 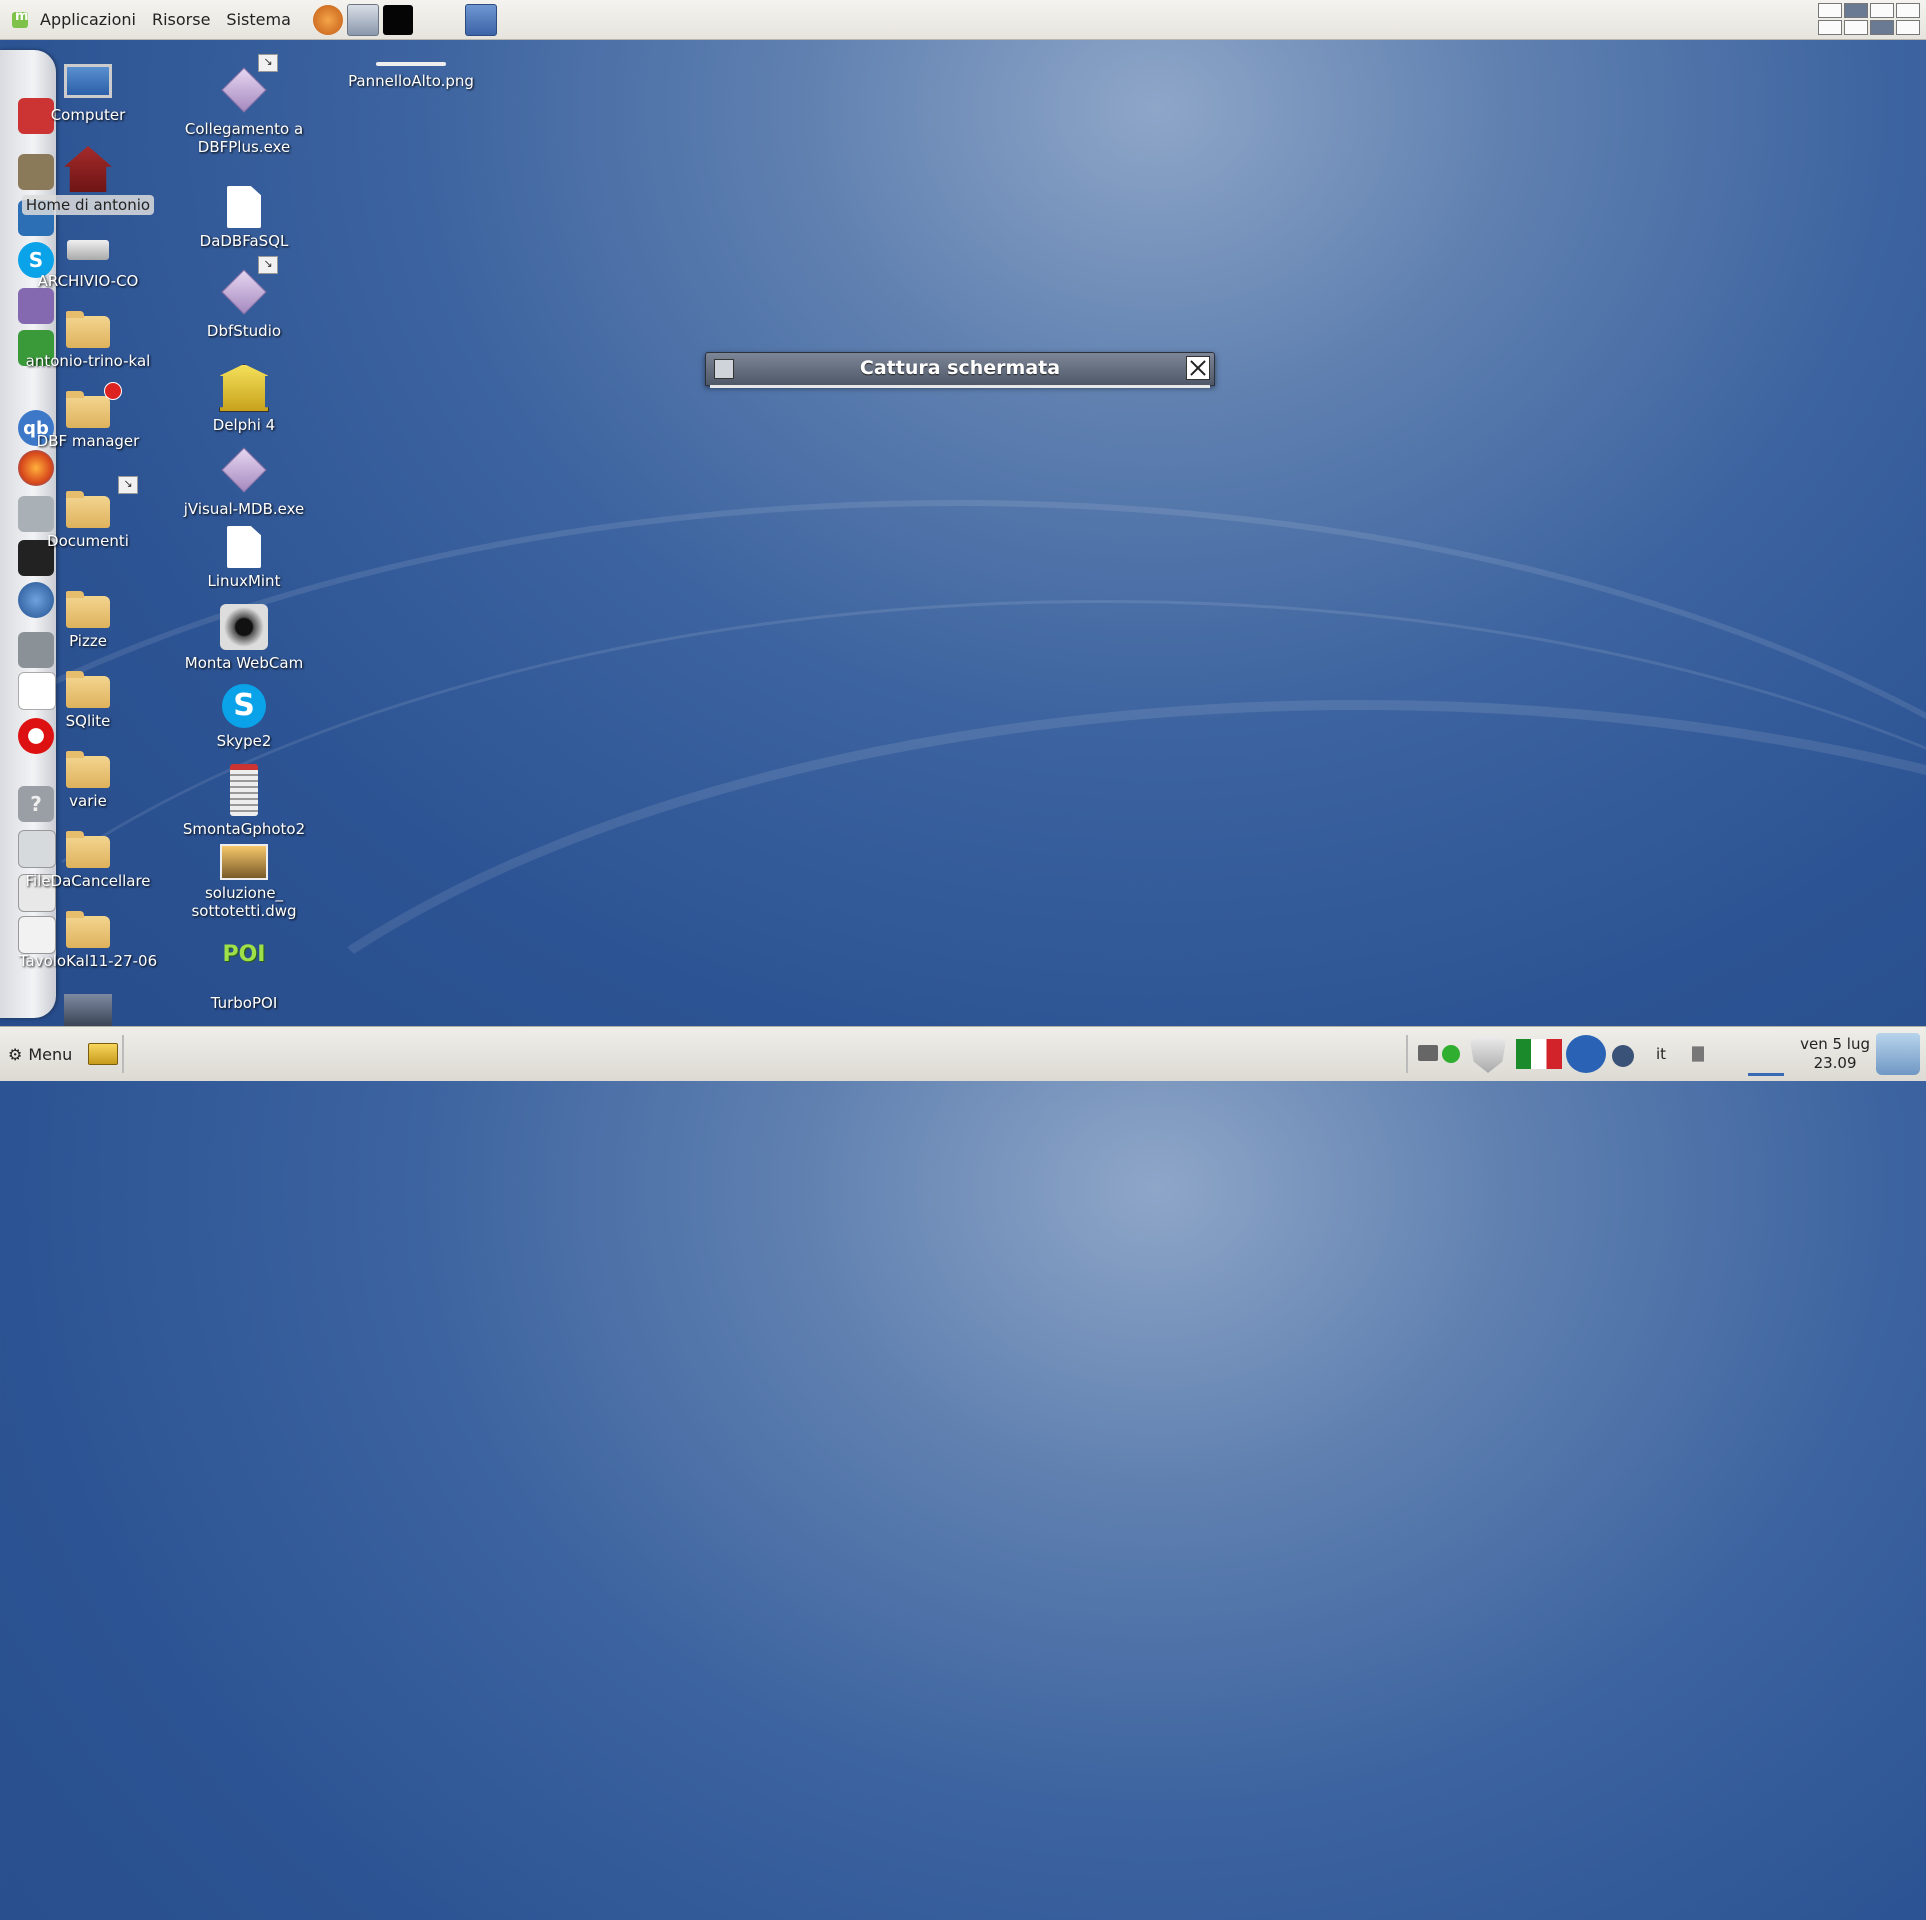 I want to click on mint-logo-icon, so click(x=20, y=18).